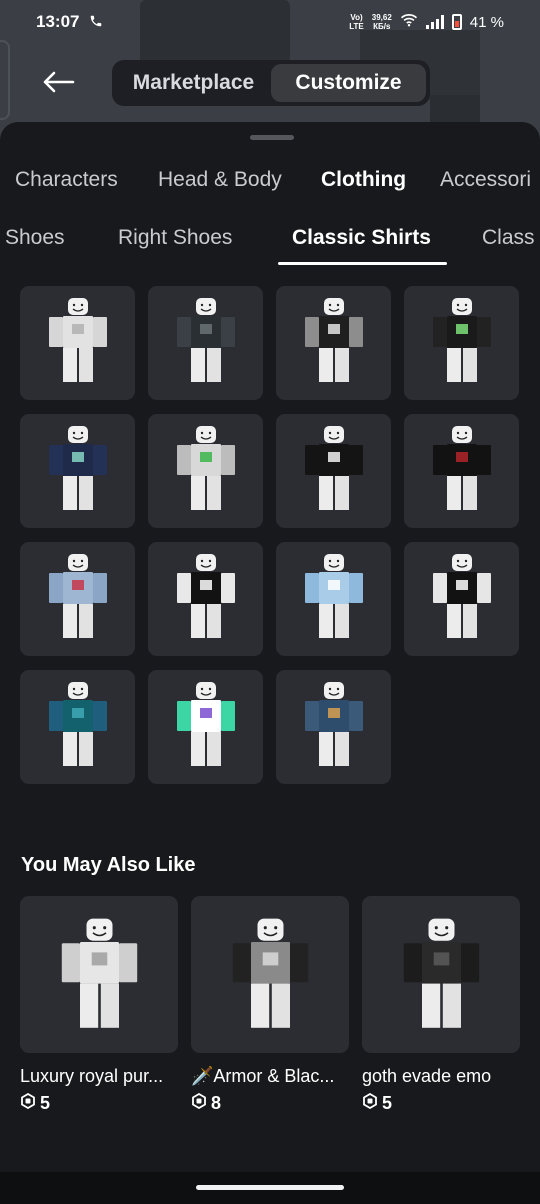  I want to click on recommendation-card: goth evade emo 5, so click(441, 1005).